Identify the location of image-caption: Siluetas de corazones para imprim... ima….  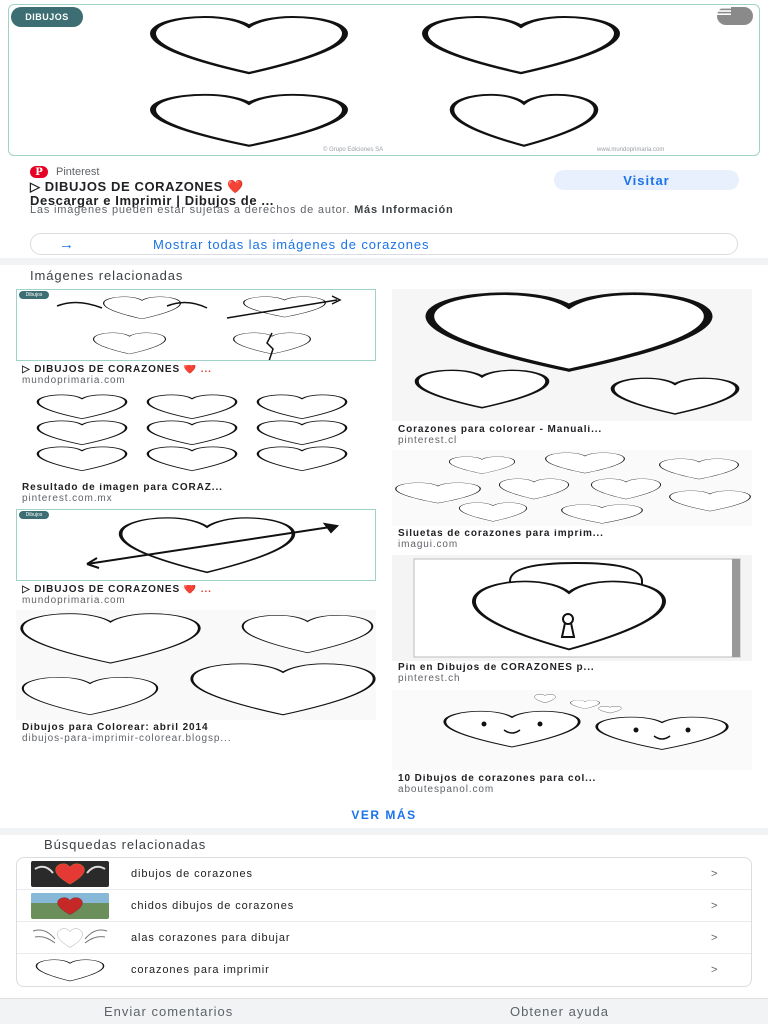
(573, 539).